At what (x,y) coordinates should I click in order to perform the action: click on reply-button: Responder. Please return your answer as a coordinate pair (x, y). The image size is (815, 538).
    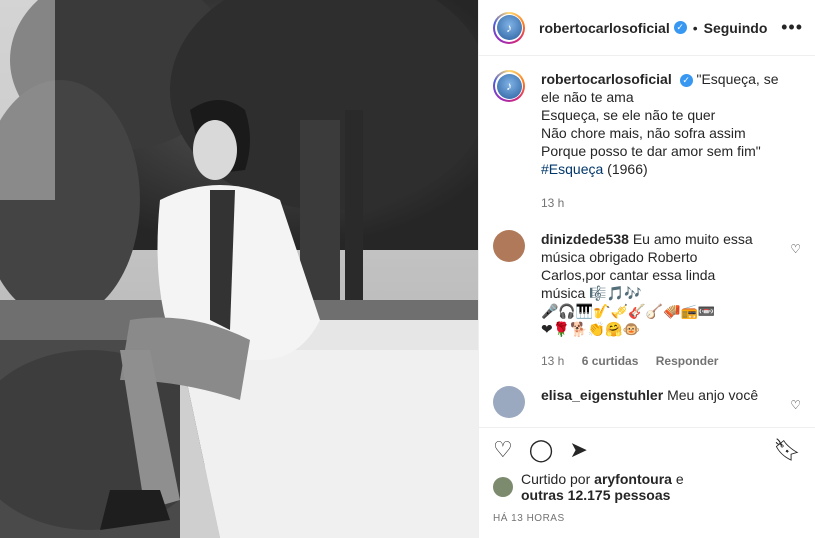
    Looking at the image, I should click on (687, 361).